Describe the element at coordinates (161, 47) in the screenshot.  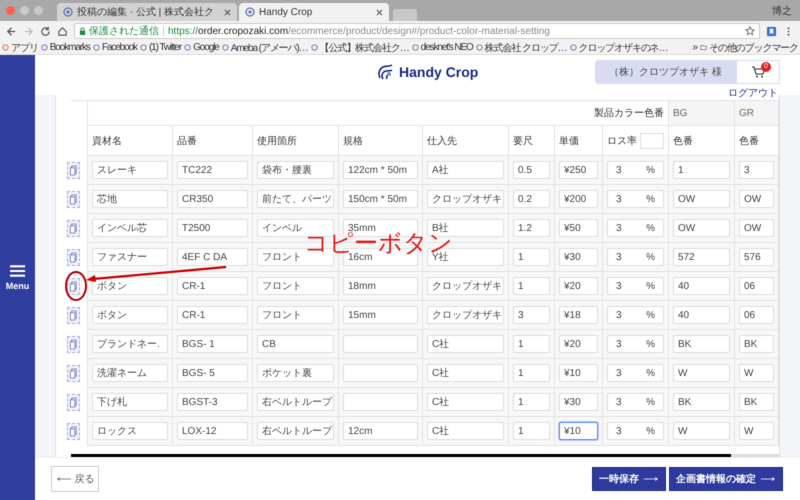
I see `bookmark-link: (1) Twitter` at that location.